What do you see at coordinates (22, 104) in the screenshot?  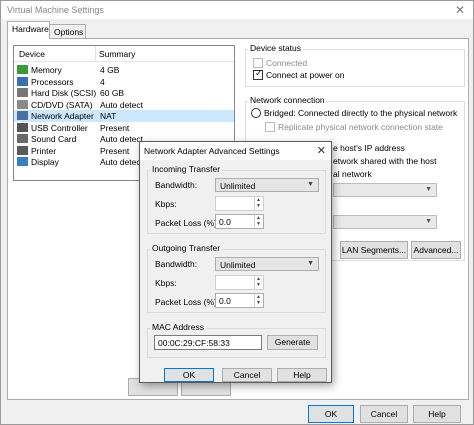 I see `cd-dvd-icon` at bounding box center [22, 104].